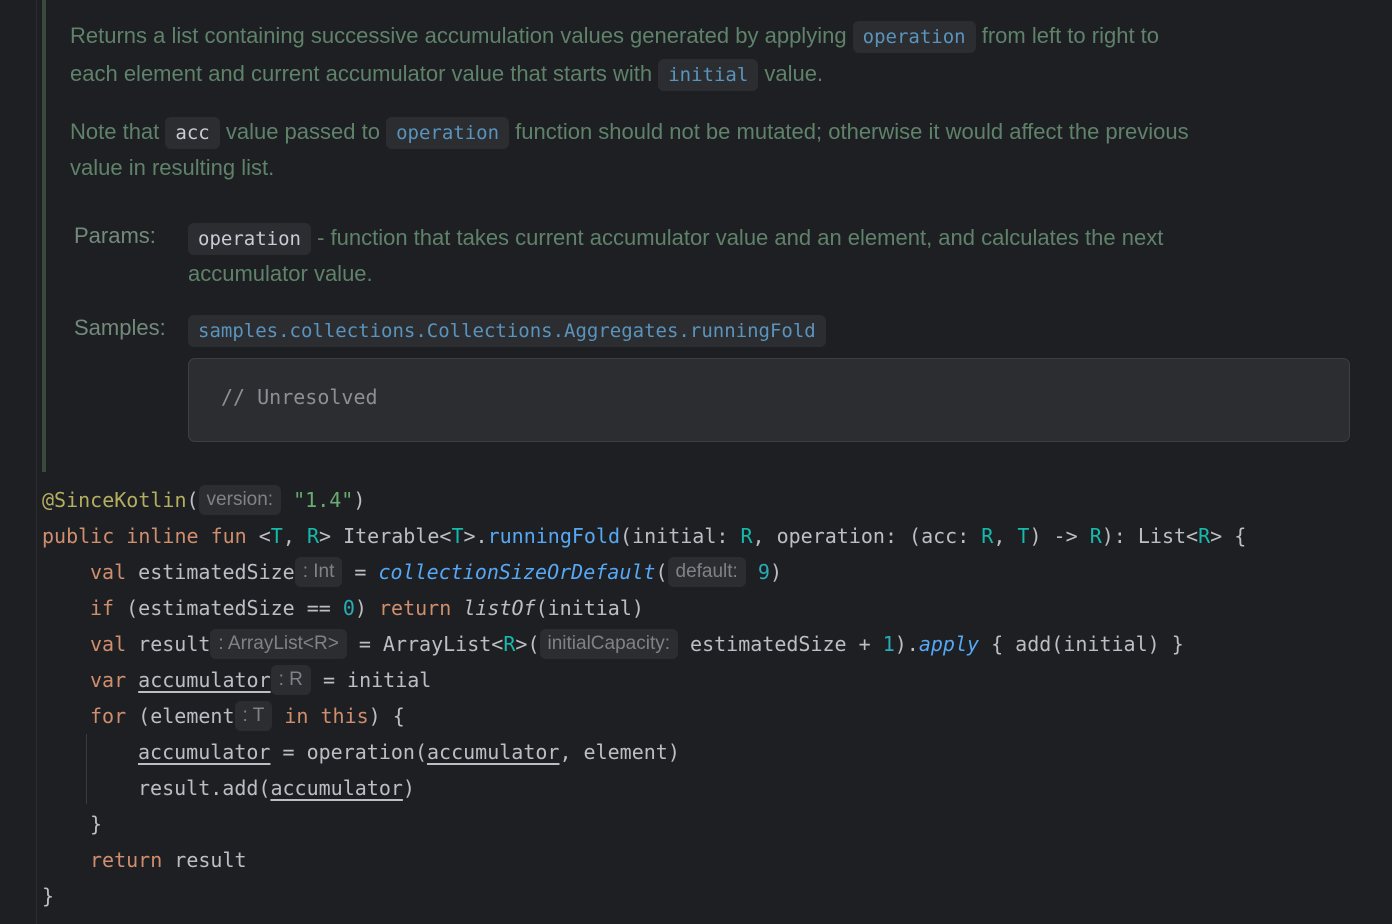 The height and width of the screenshot is (924, 1392). I want to click on annotation-name: @SinceKotlin, so click(114, 500).